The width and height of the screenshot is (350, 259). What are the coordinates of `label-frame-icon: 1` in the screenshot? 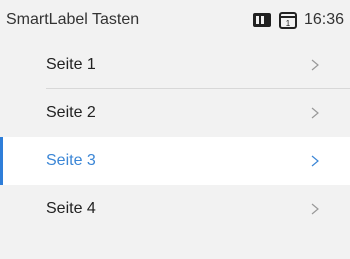 It's located at (288, 20).